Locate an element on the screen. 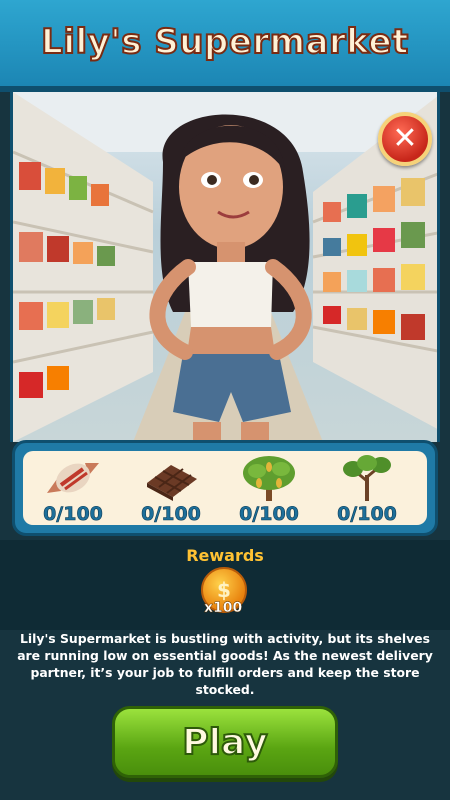  item-slot-cacao-tree: 0/100 is located at coordinates (269, 491).